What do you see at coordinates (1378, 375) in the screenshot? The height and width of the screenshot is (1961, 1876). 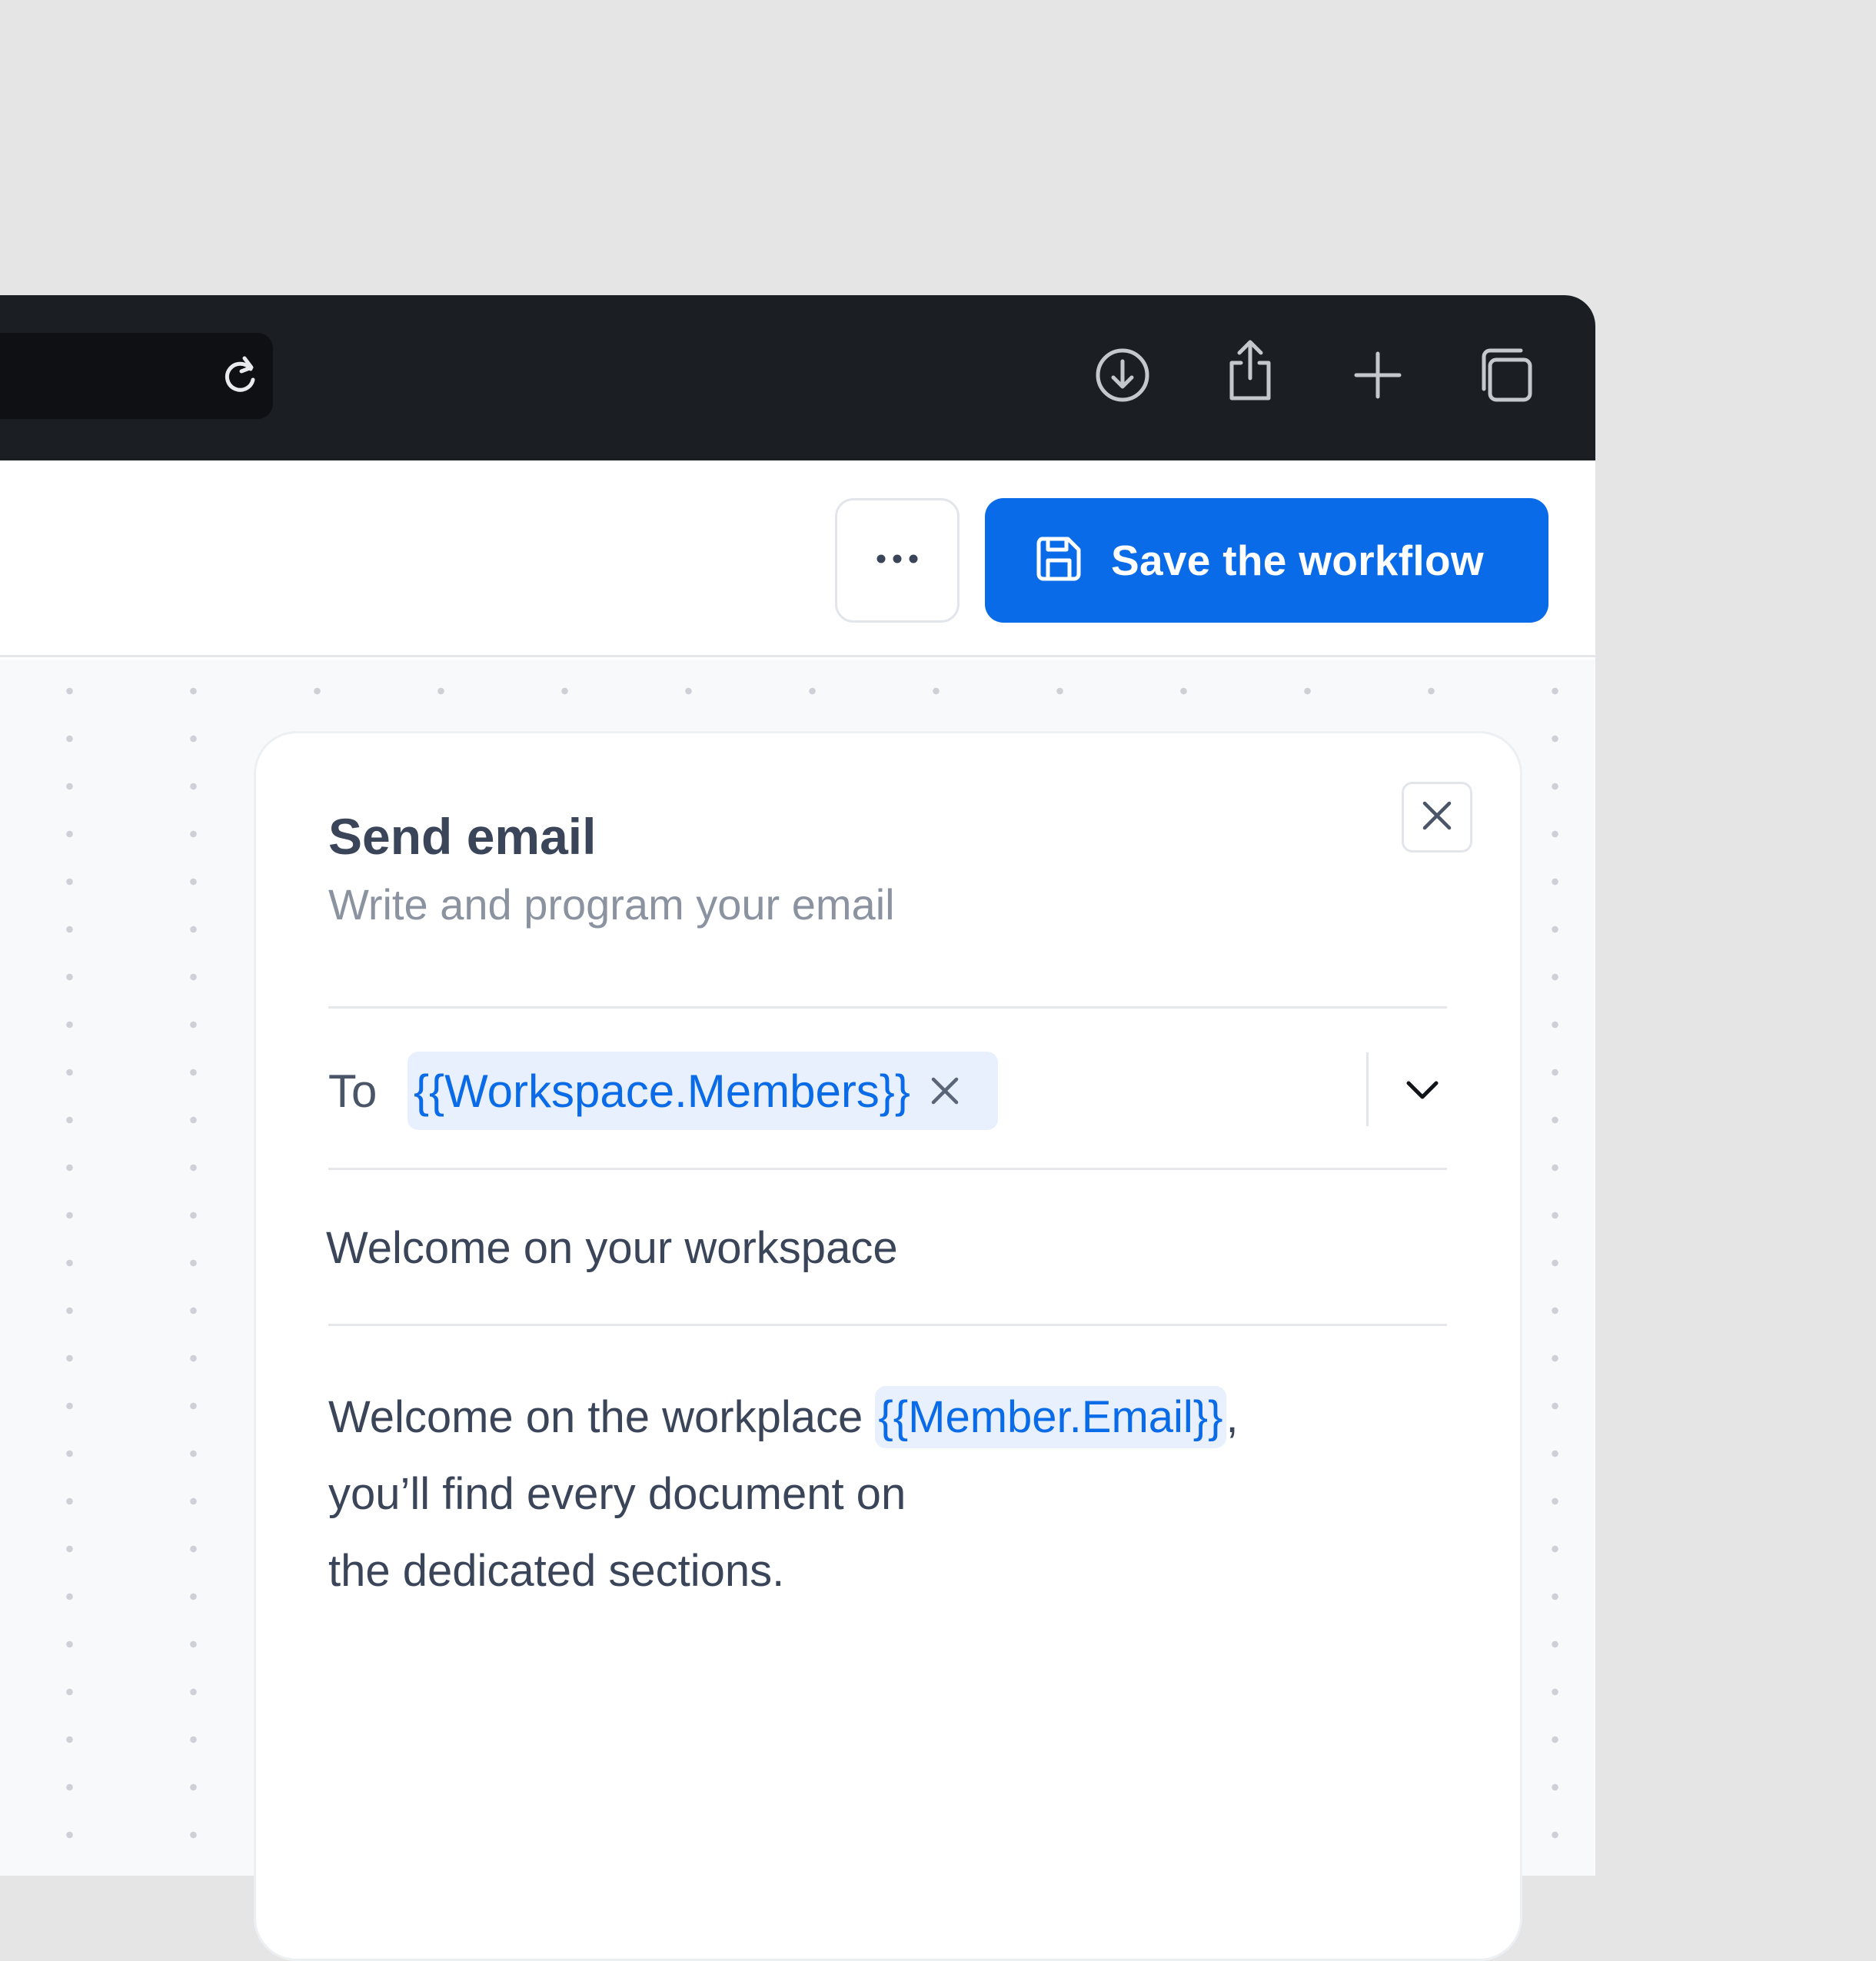 I see `plus-icon` at bounding box center [1378, 375].